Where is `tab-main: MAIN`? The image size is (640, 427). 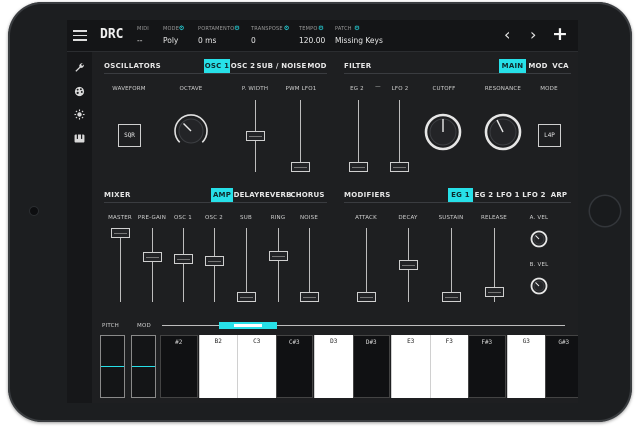 tab-main: MAIN is located at coordinates (512, 66).